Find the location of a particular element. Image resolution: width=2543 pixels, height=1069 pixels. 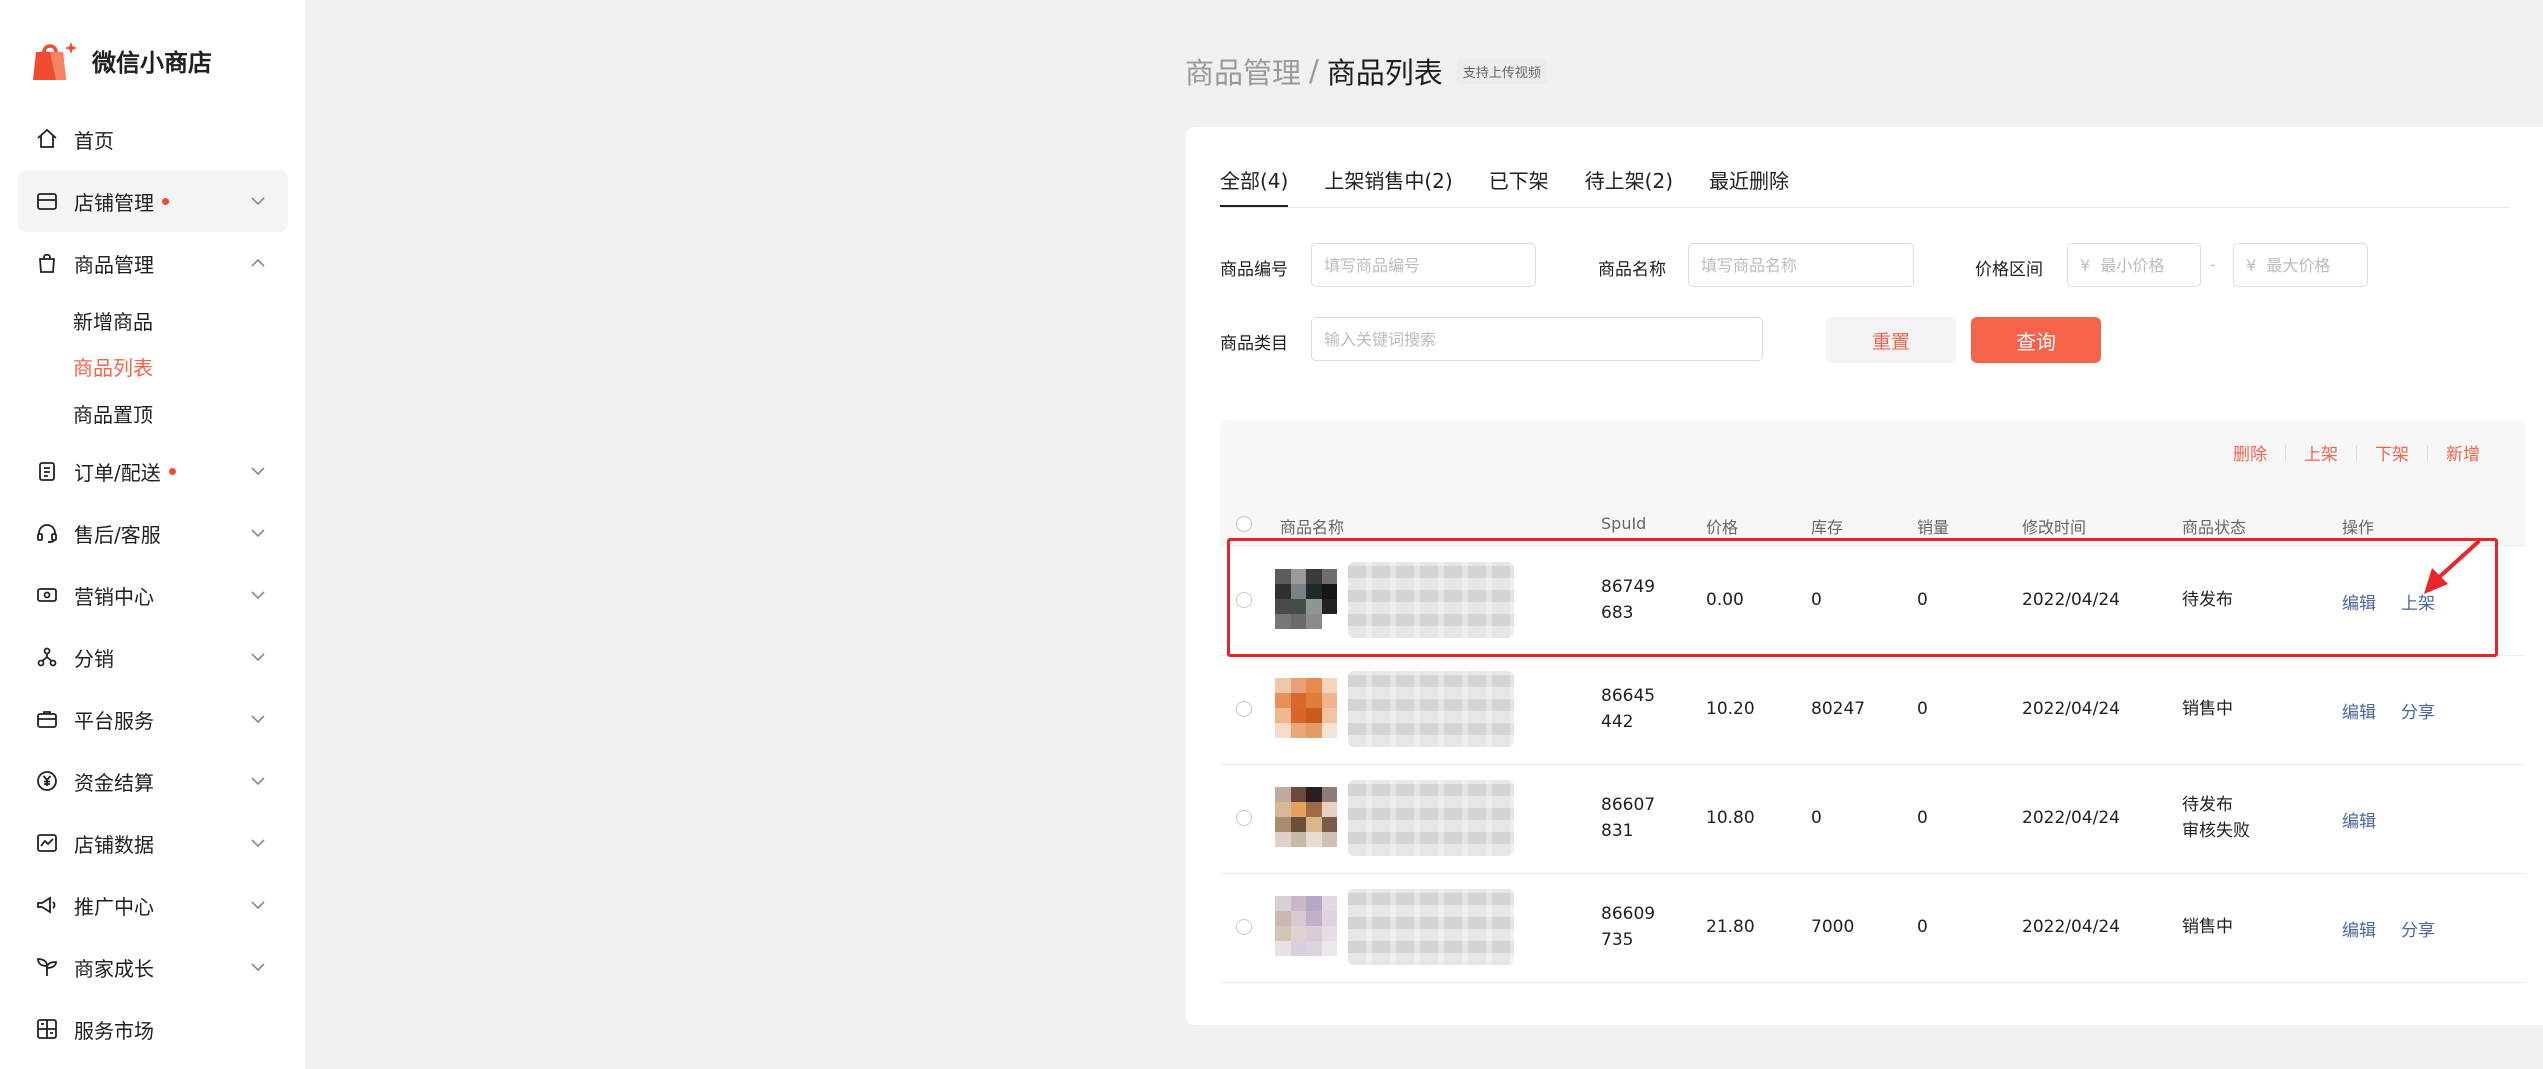

sidebar-item-data: 店铺数据 is located at coordinates (153, 843).